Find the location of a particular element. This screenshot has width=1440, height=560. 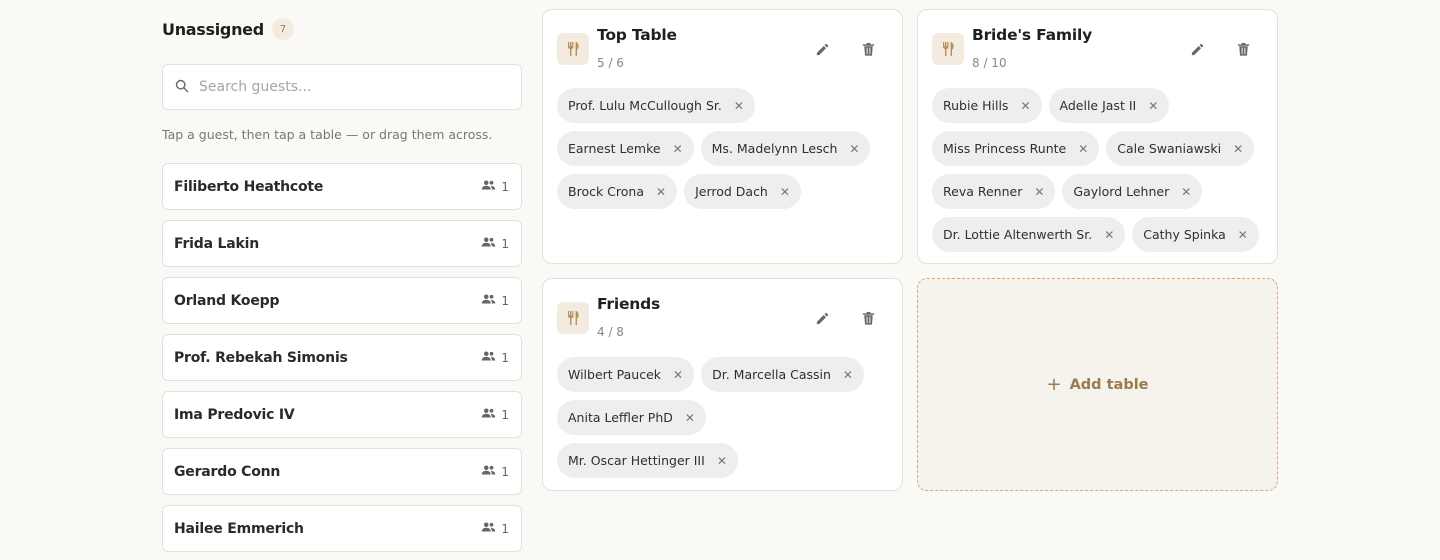

guest-row: Filiberto Heathcote 1 is located at coordinates (342, 186).